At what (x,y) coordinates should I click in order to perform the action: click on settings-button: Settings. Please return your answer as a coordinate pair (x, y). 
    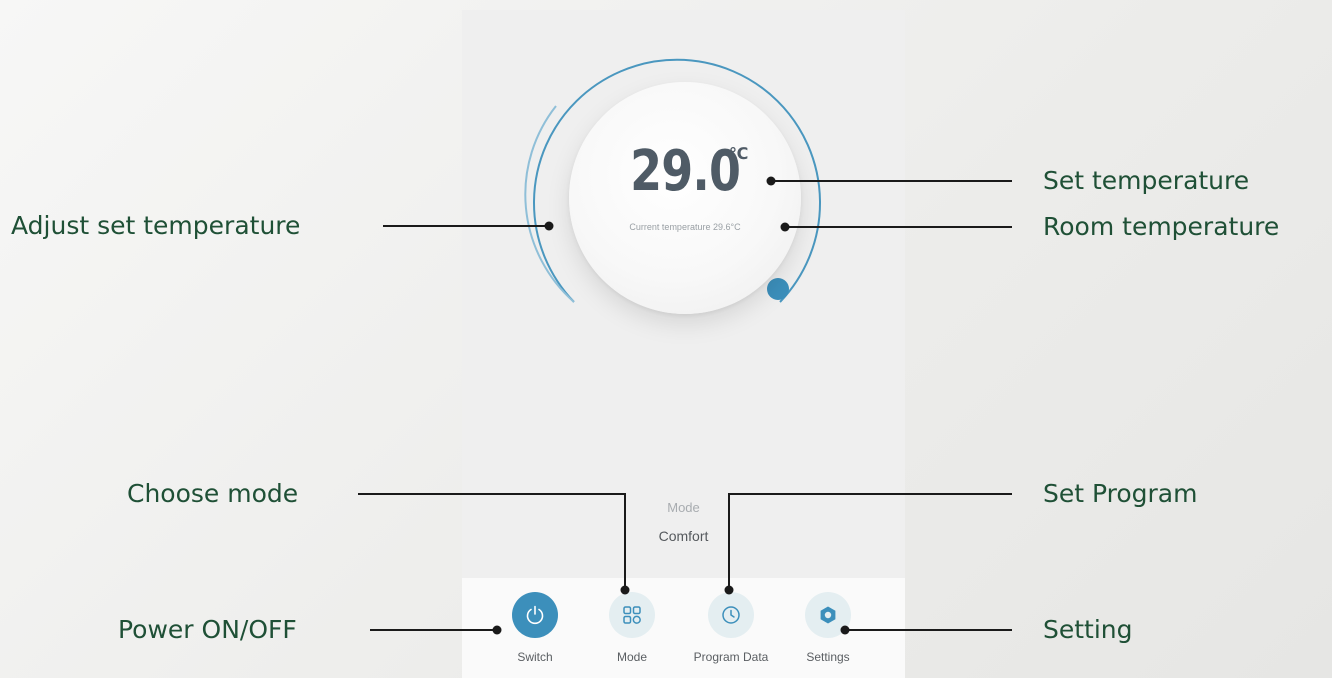
    Looking at the image, I should click on (828, 628).